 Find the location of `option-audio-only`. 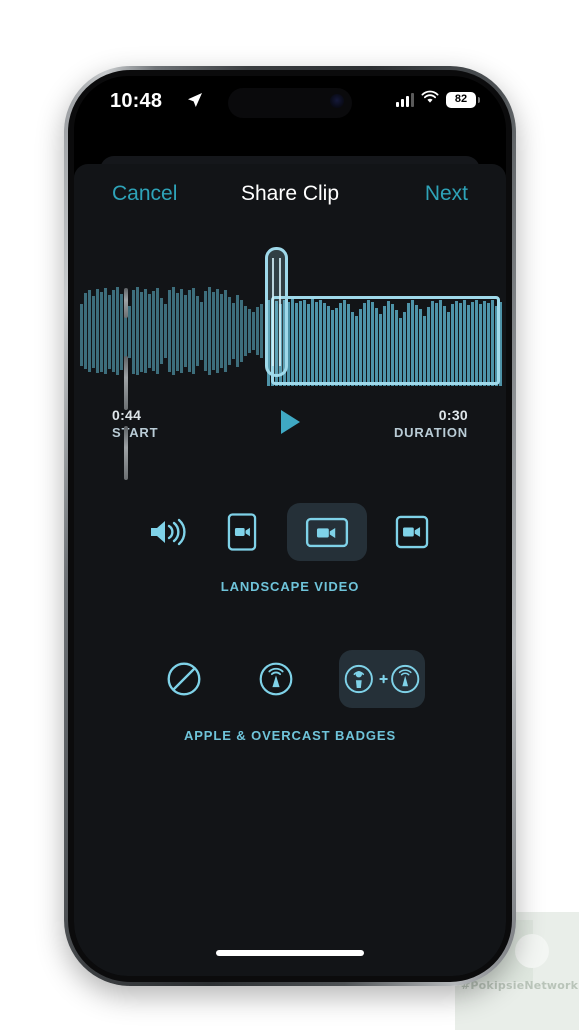

option-audio-only is located at coordinates (168, 532).